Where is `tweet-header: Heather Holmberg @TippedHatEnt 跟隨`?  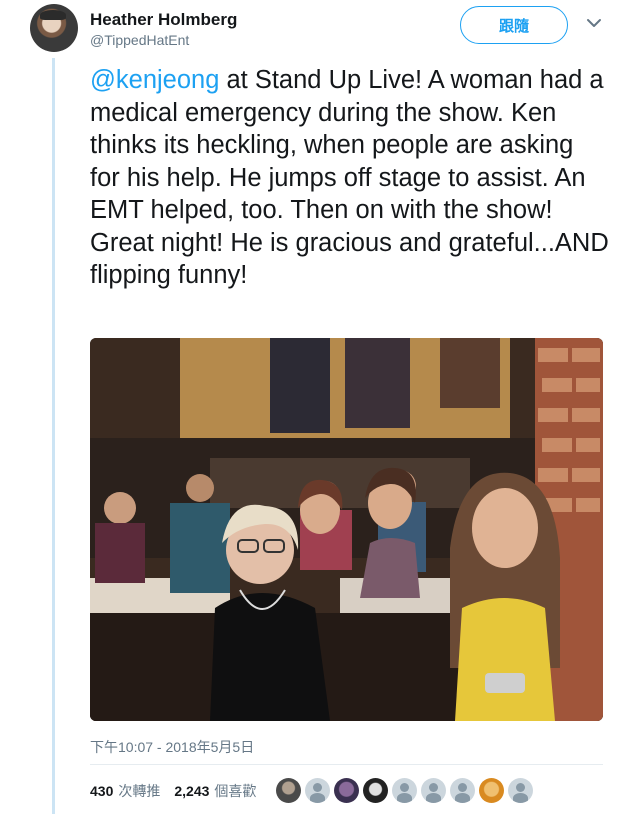 tweet-header: Heather Holmberg @TippedHatEnt 跟隨 is located at coordinates (320, 30).